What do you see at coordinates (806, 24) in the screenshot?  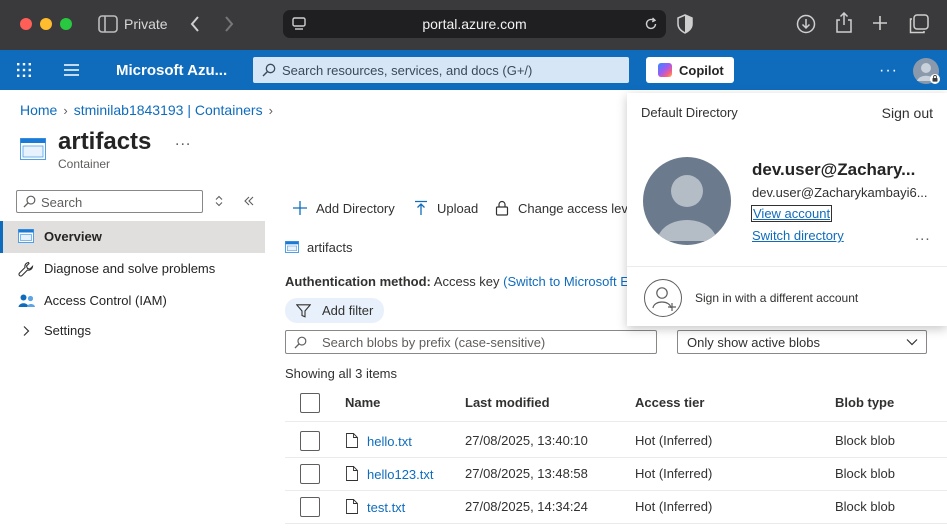 I see `downloads-icon` at bounding box center [806, 24].